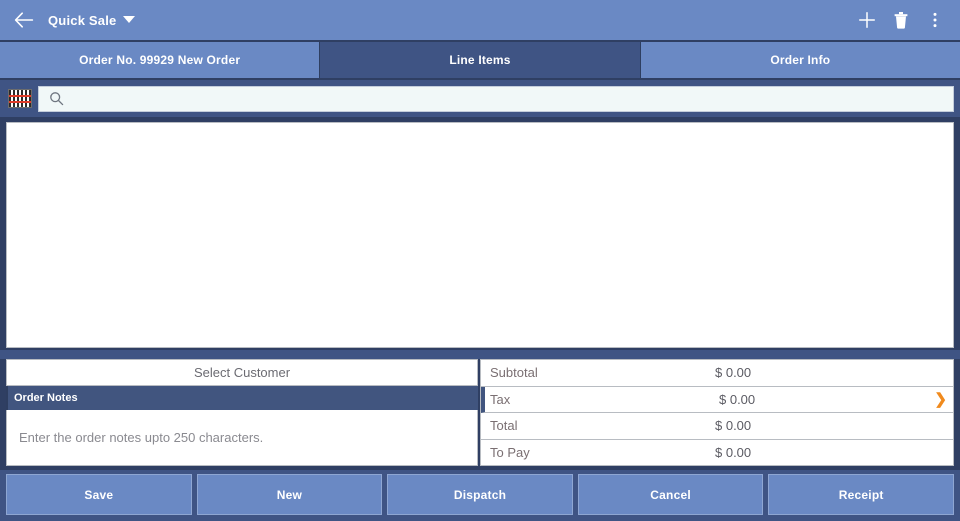 The height and width of the screenshot is (521, 960). I want to click on totals-row-tax: Tax $ 0.00 ❯, so click(717, 399).